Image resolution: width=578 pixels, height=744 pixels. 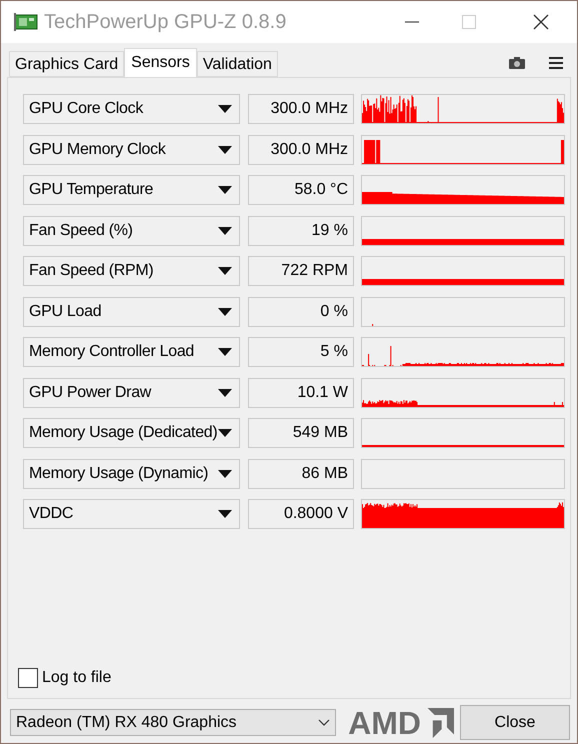 I want to click on sensor-dropdown: Fan Speed (RPM), so click(x=131, y=271).